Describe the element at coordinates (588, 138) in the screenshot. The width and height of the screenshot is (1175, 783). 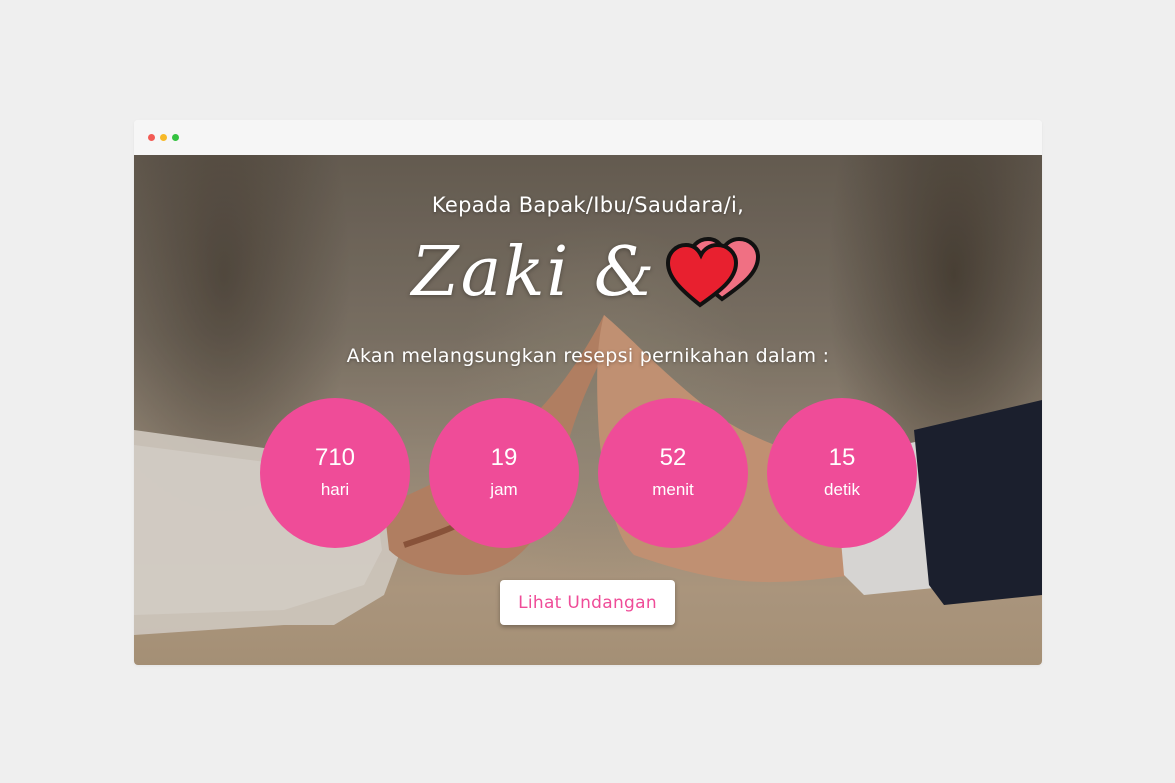
I see `window-titlebar` at that location.